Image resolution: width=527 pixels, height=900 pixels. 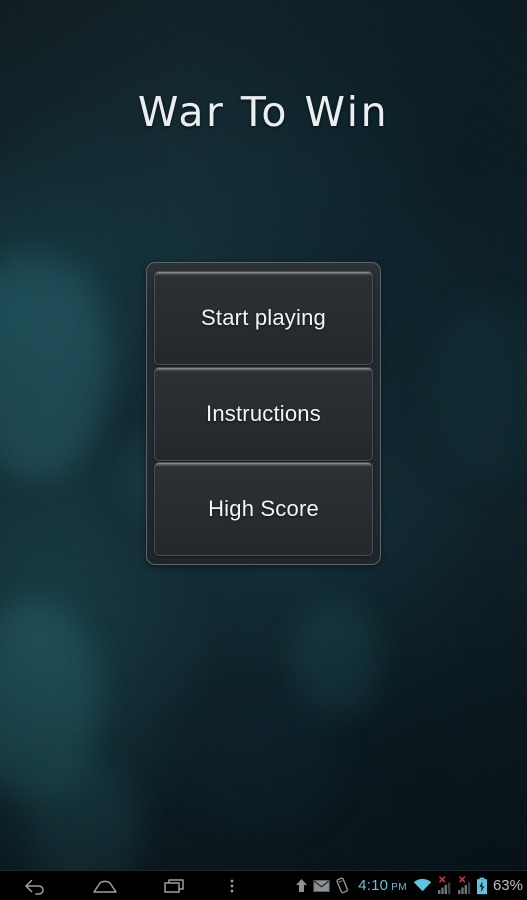 I want to click on instructions-label: Instructions, so click(x=263, y=413).